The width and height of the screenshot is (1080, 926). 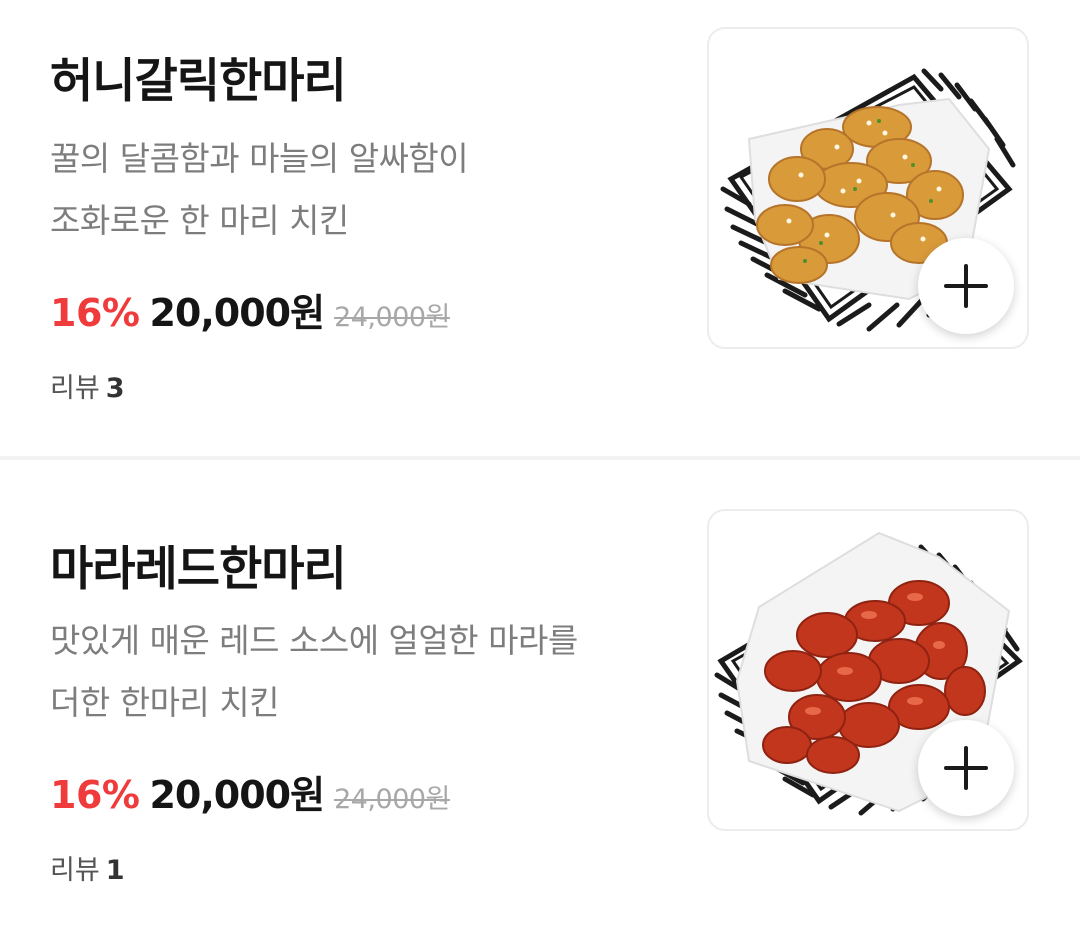 I want to click on review-count: 3, so click(x=115, y=388).